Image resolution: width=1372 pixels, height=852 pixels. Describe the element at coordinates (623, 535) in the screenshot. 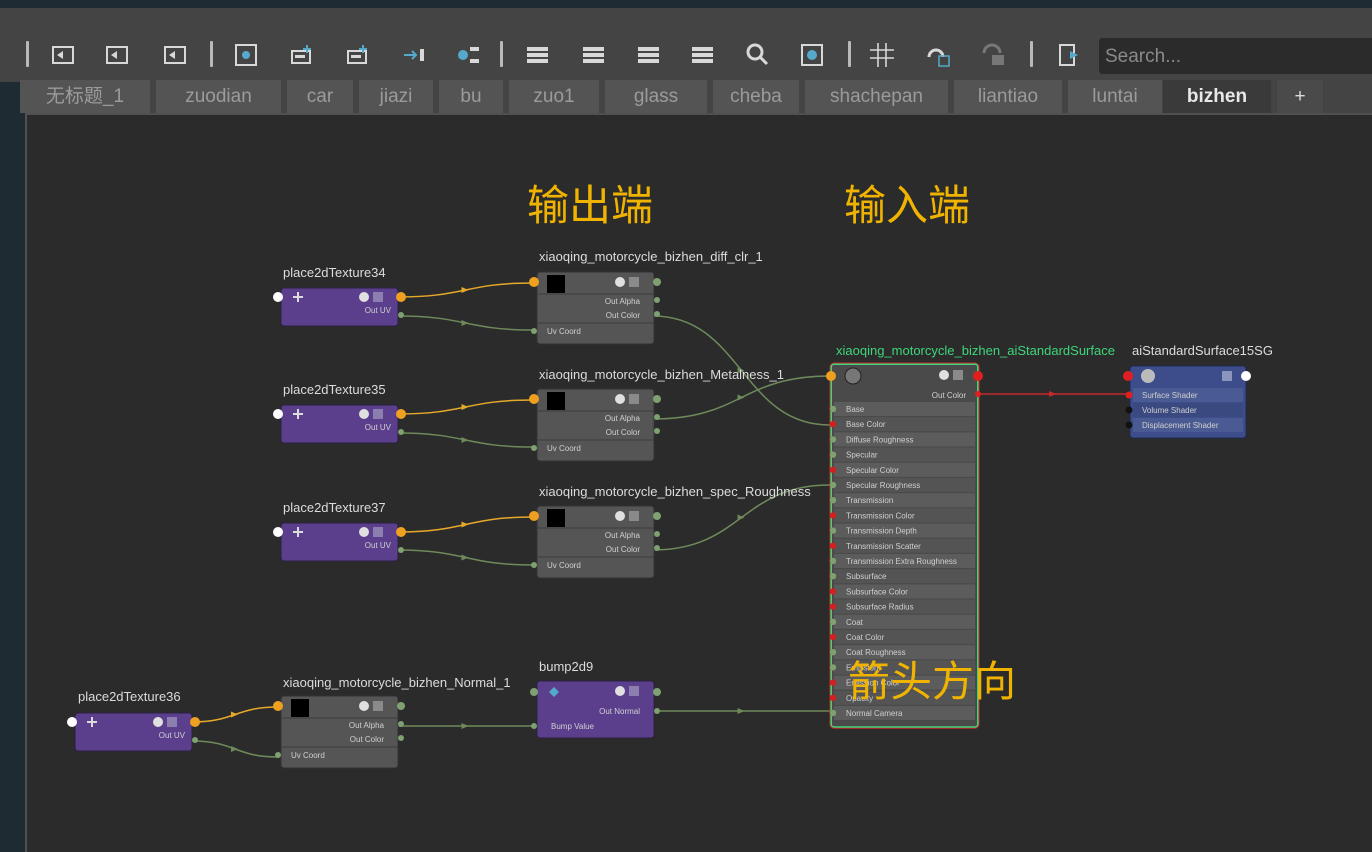

I see `port-label-out-alpha: Out Alpha` at that location.